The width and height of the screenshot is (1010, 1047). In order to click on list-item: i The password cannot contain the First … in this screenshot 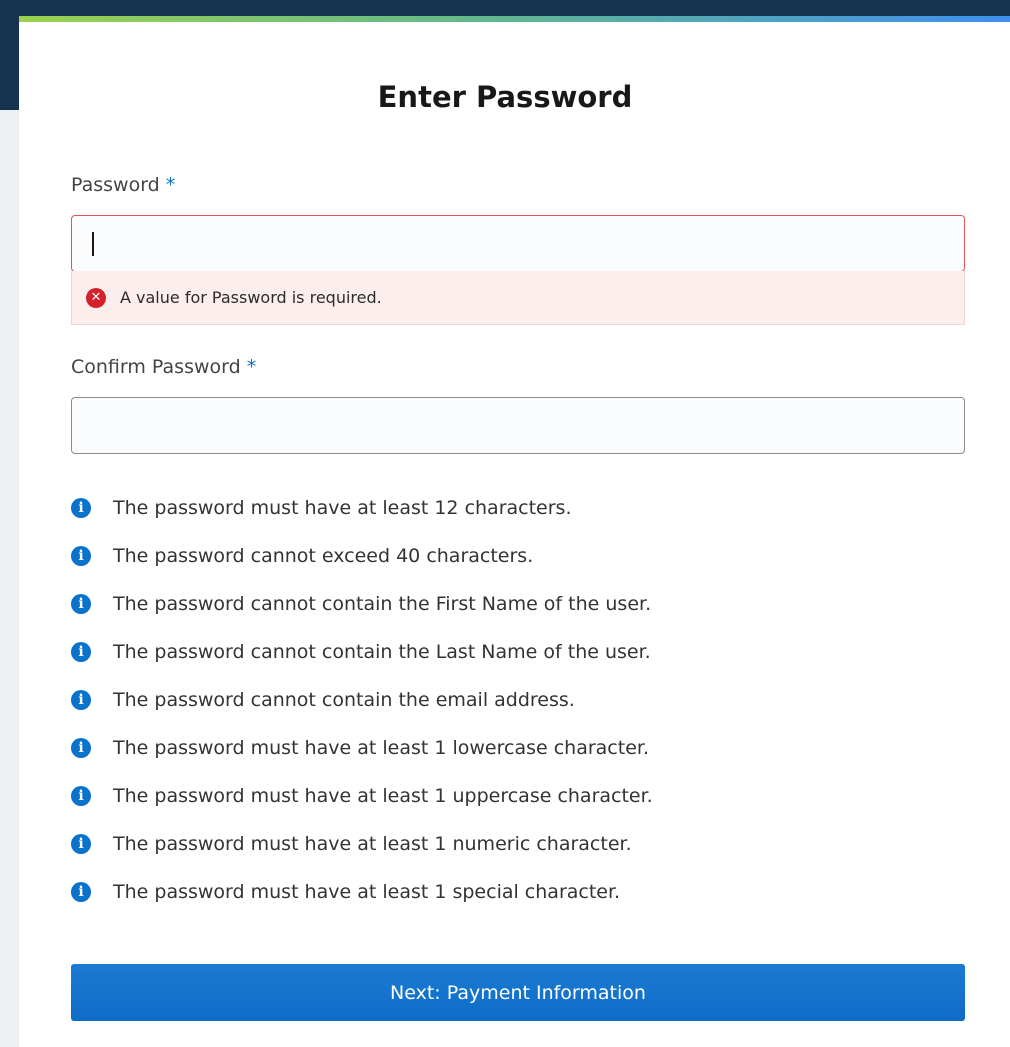, I will do `click(521, 604)`.